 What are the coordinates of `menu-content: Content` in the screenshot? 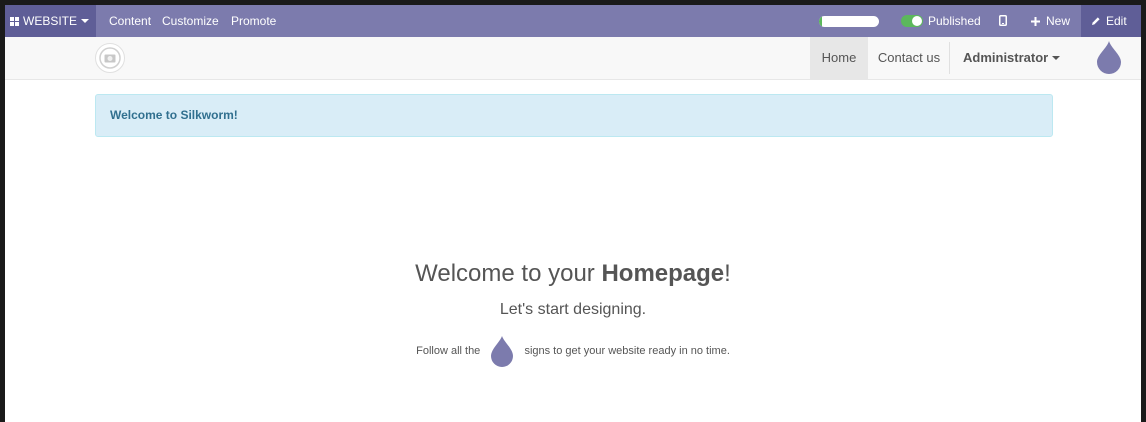 It's located at (130, 21).